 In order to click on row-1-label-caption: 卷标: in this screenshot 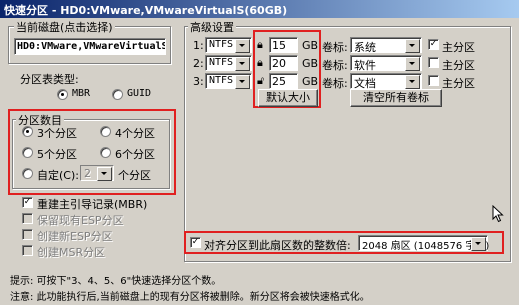, I will do `click(335, 47)`.